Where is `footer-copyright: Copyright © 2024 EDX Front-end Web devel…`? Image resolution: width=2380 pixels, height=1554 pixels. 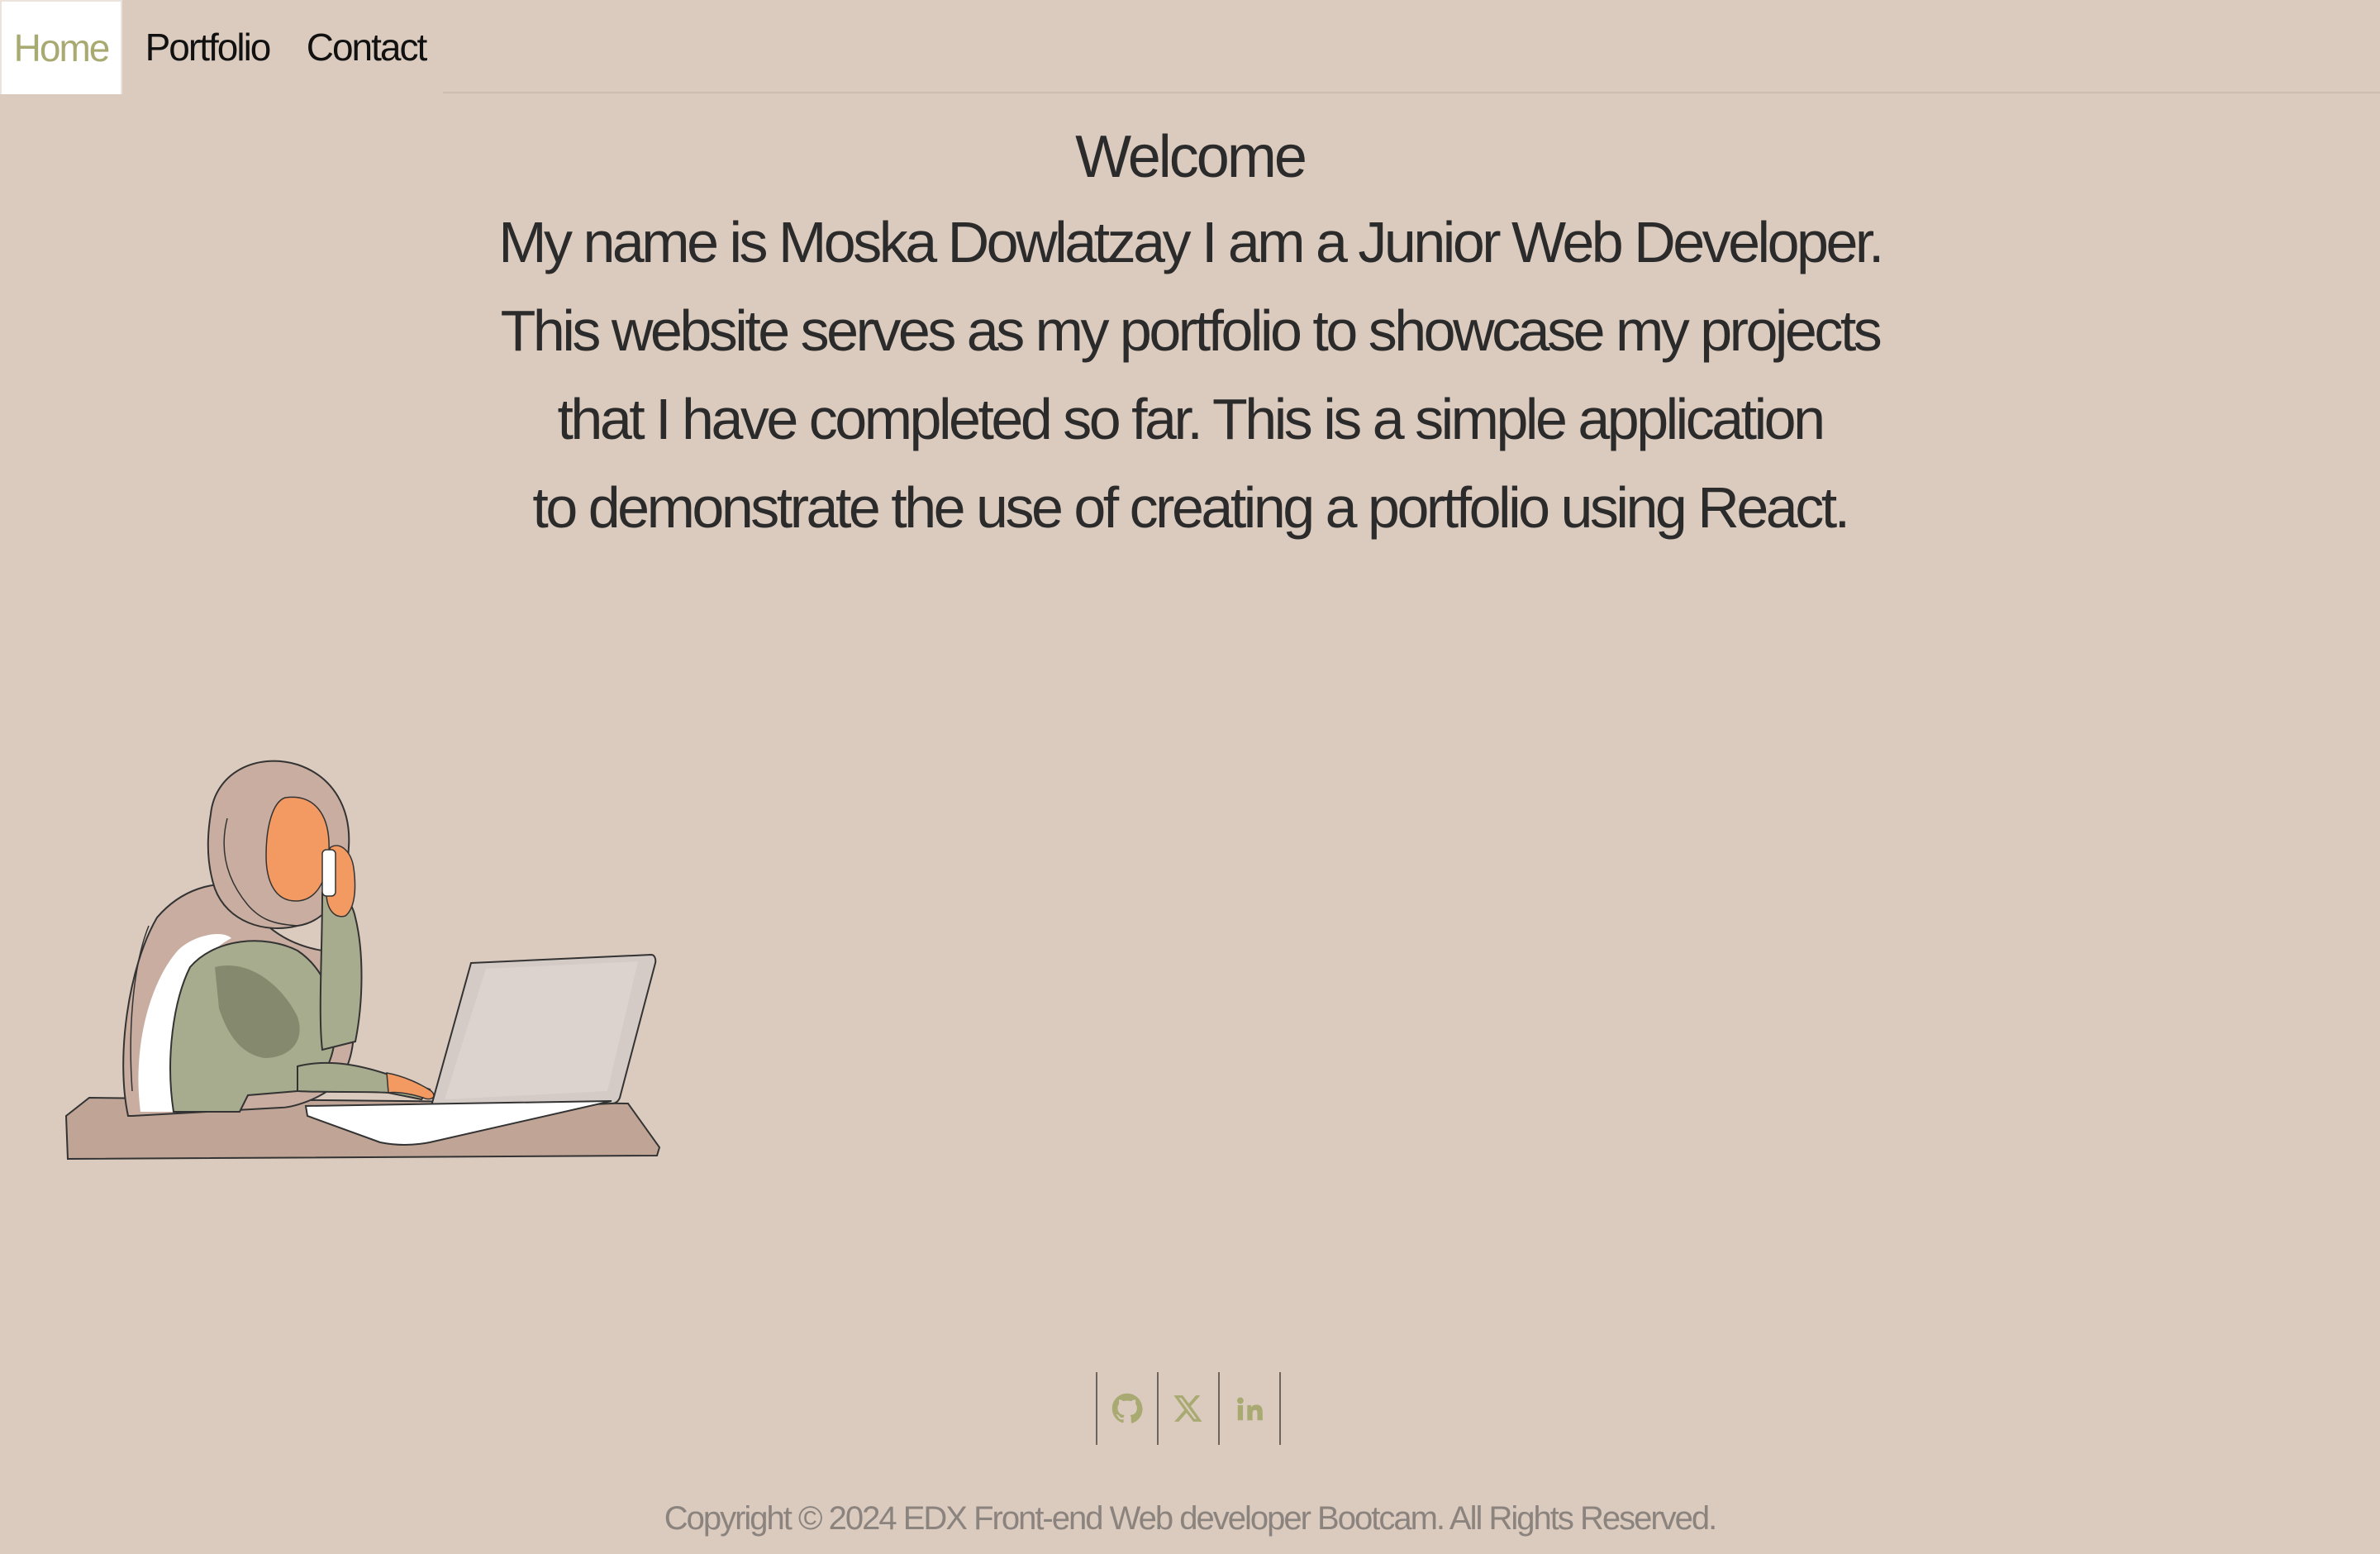
footer-copyright: Copyright © 2024 EDX Front-end Web devel… is located at coordinates (1191, 1518).